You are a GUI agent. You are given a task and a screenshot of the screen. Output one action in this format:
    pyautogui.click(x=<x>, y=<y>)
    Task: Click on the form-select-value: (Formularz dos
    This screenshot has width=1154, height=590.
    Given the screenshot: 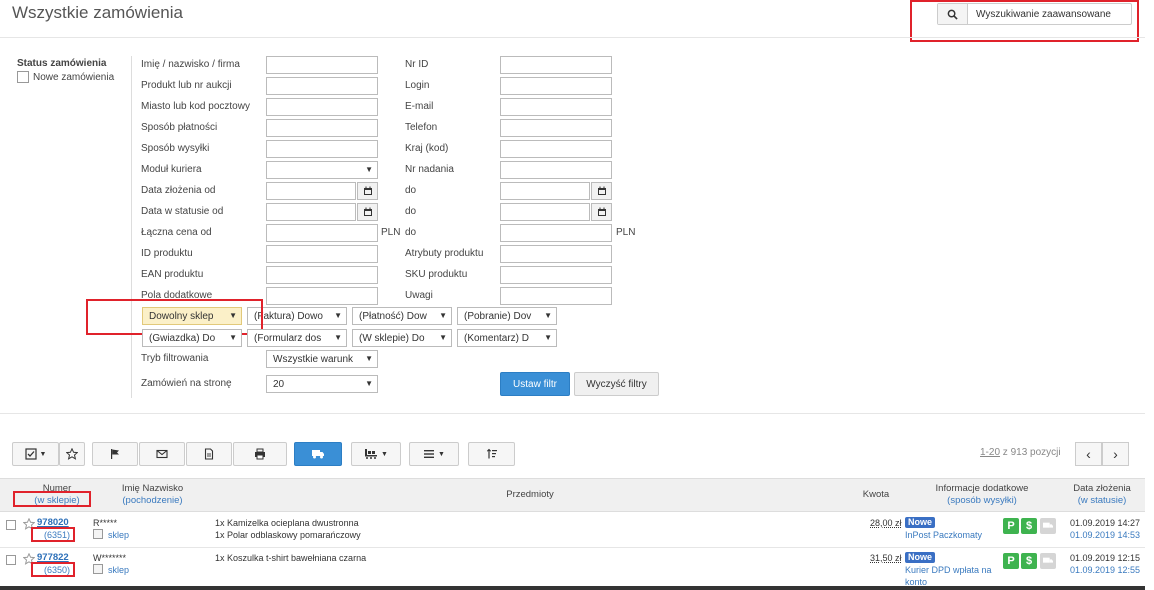 What is the action you would take?
    pyautogui.click(x=288, y=338)
    